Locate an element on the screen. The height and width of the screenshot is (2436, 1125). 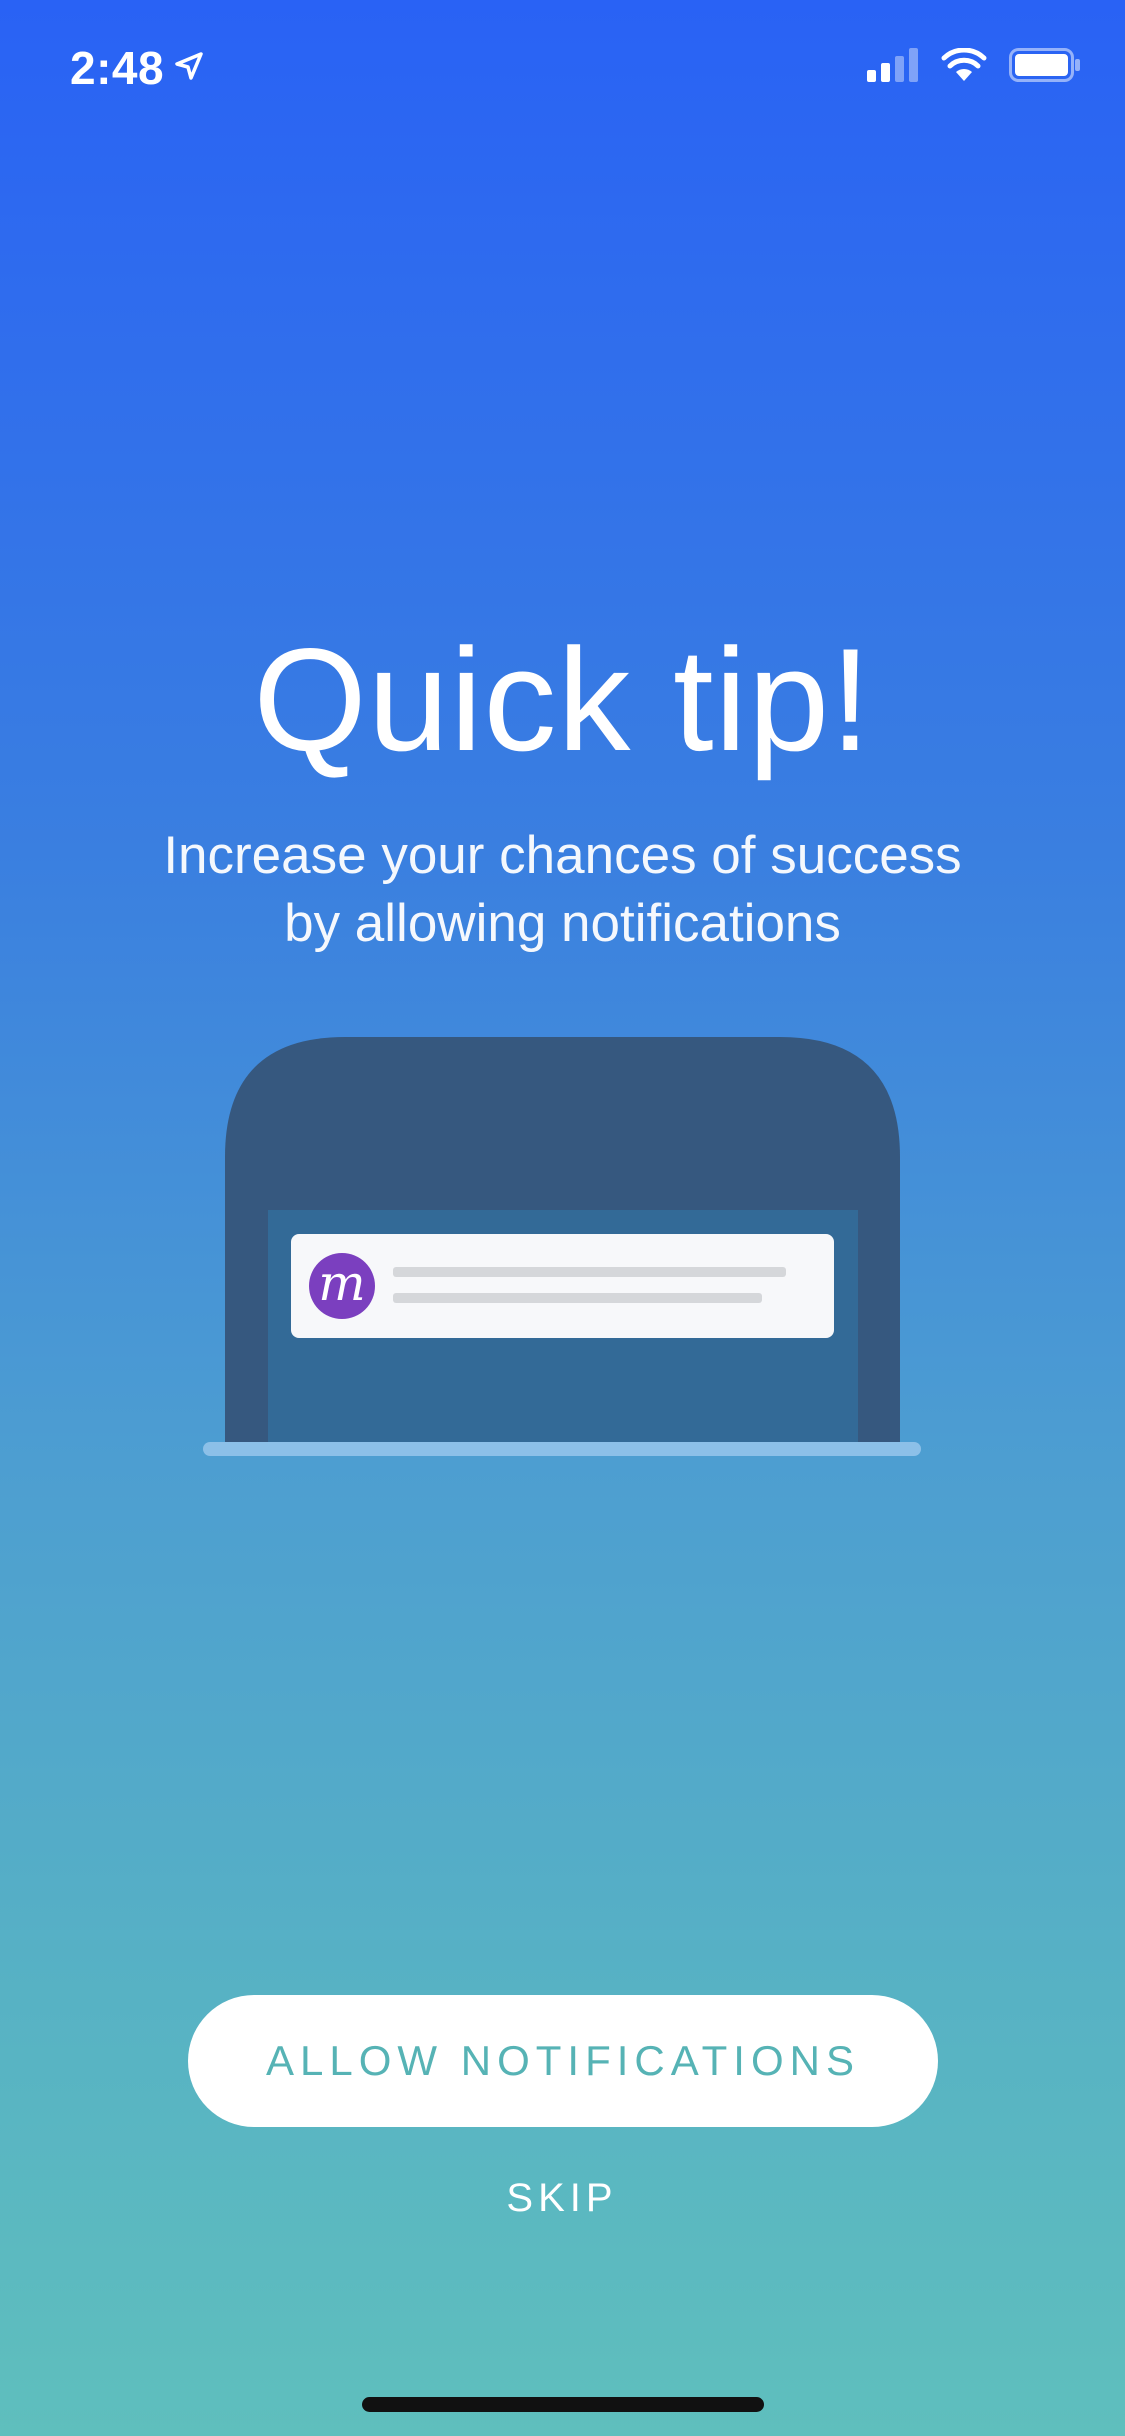
status-icons is located at coordinates (974, 67).